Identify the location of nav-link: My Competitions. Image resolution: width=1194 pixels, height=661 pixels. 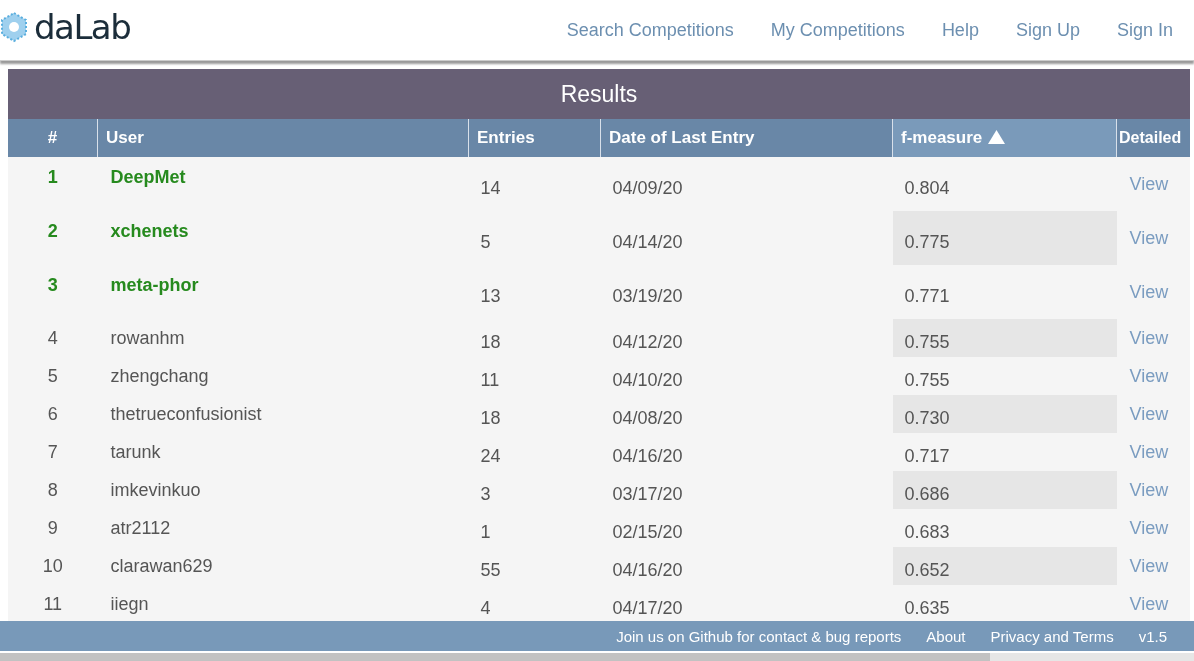
(837, 30).